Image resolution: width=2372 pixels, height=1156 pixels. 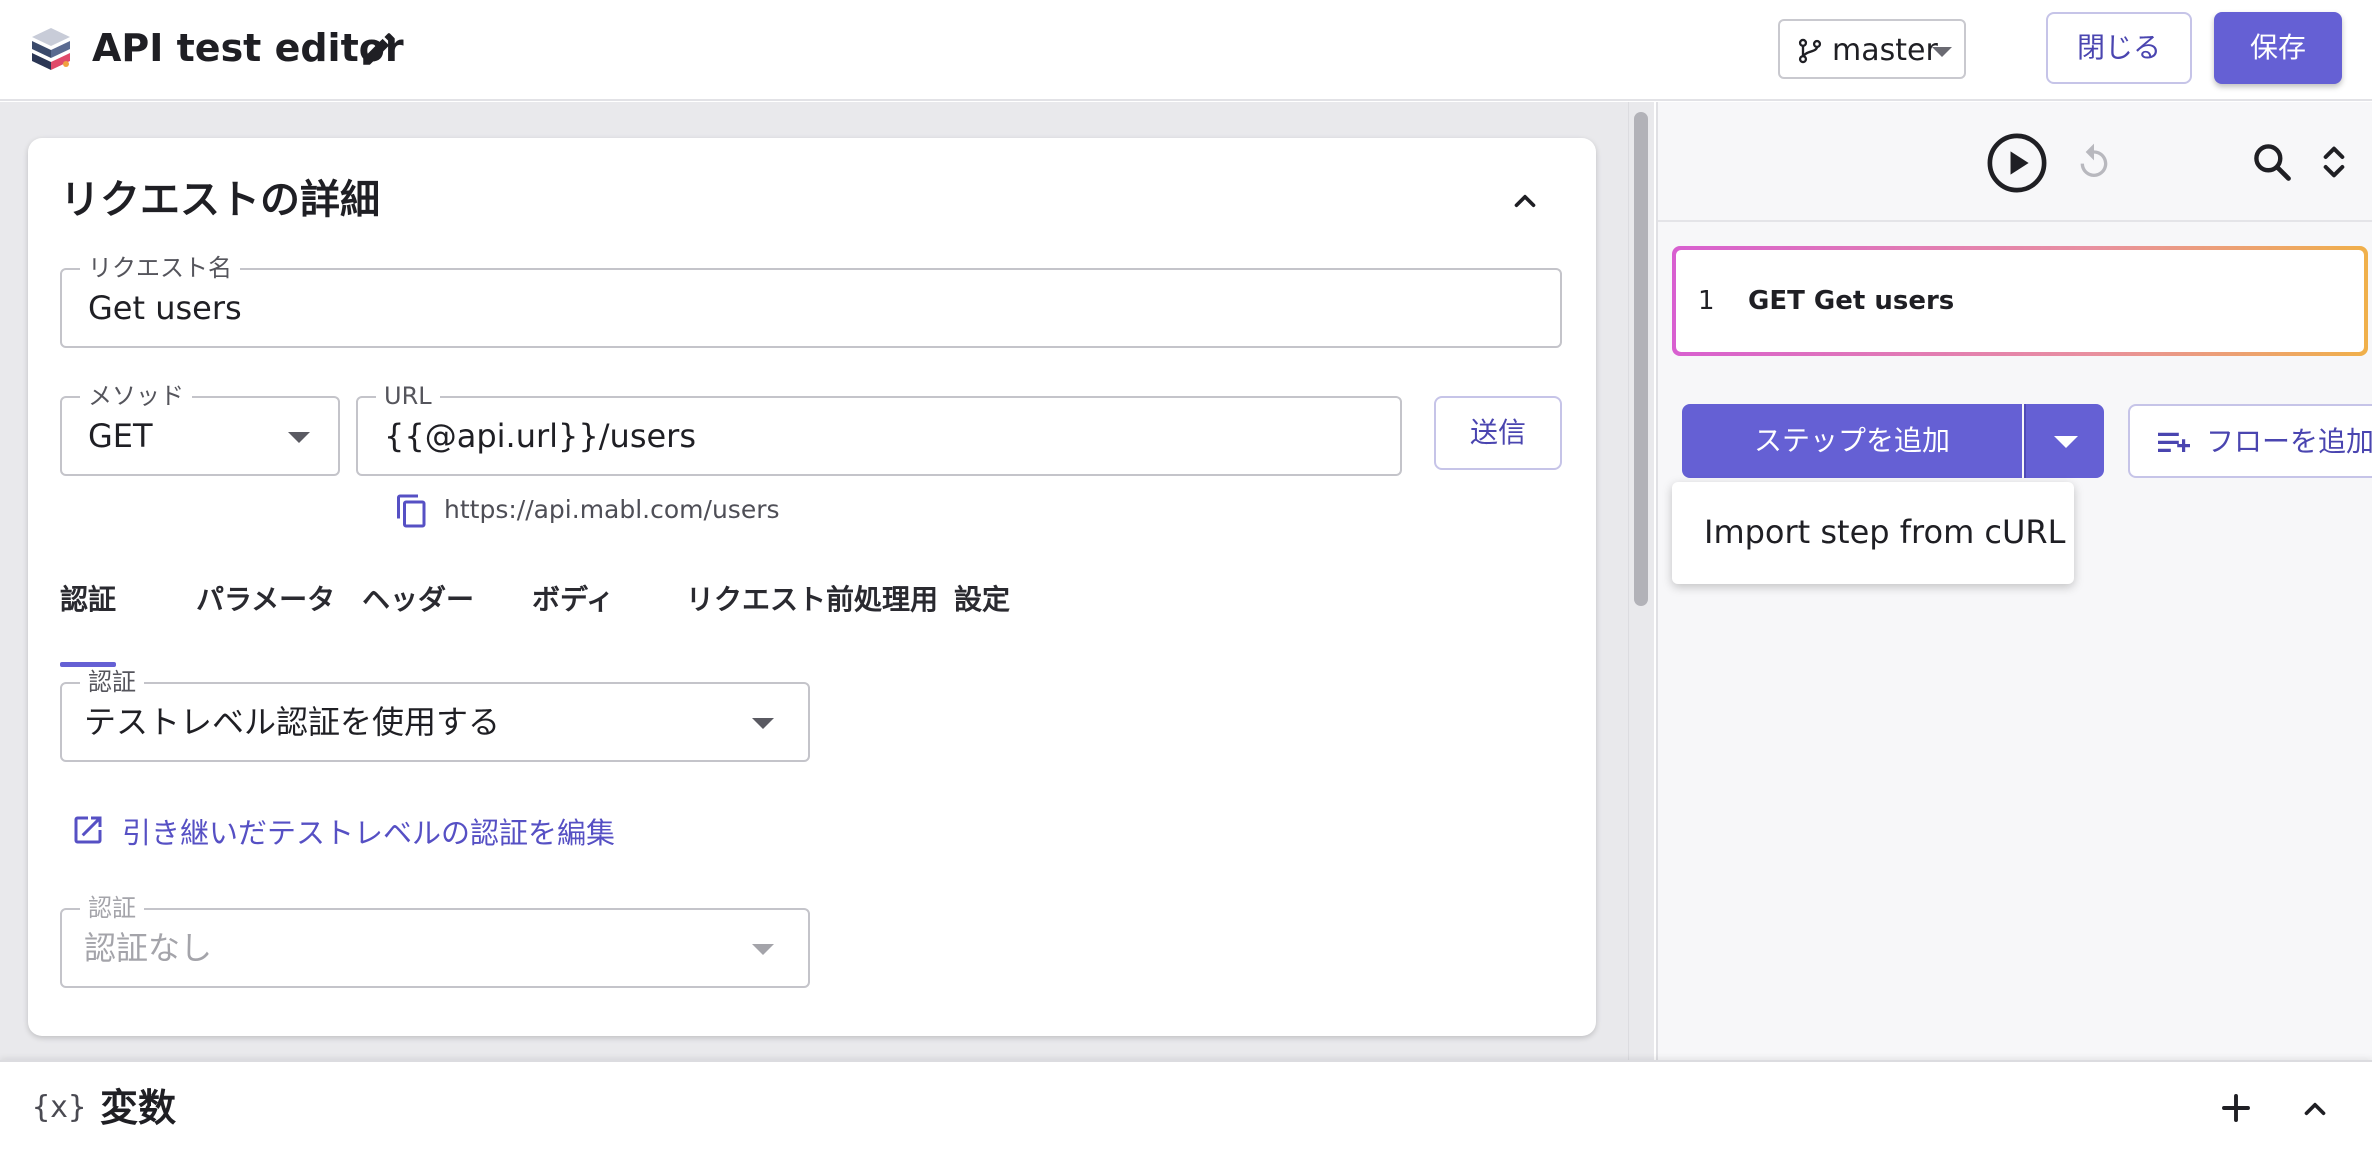 What do you see at coordinates (2174, 442) in the screenshot?
I see `playlist-add-icon` at bounding box center [2174, 442].